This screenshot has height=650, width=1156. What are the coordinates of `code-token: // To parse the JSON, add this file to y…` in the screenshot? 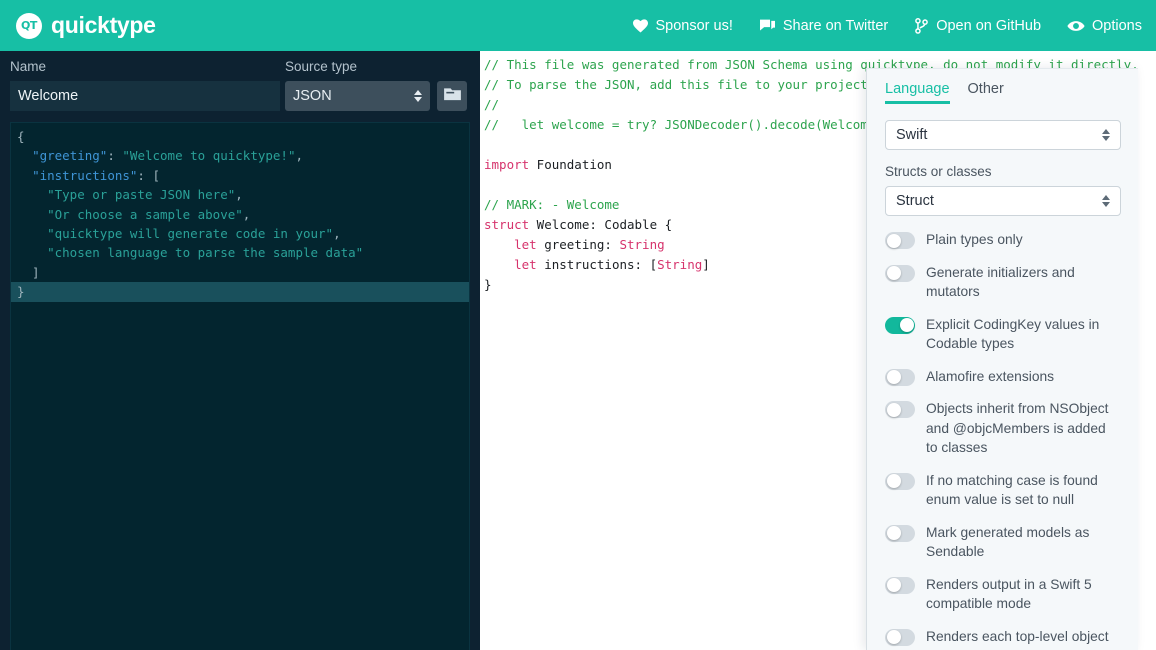 It's located at (706, 84).